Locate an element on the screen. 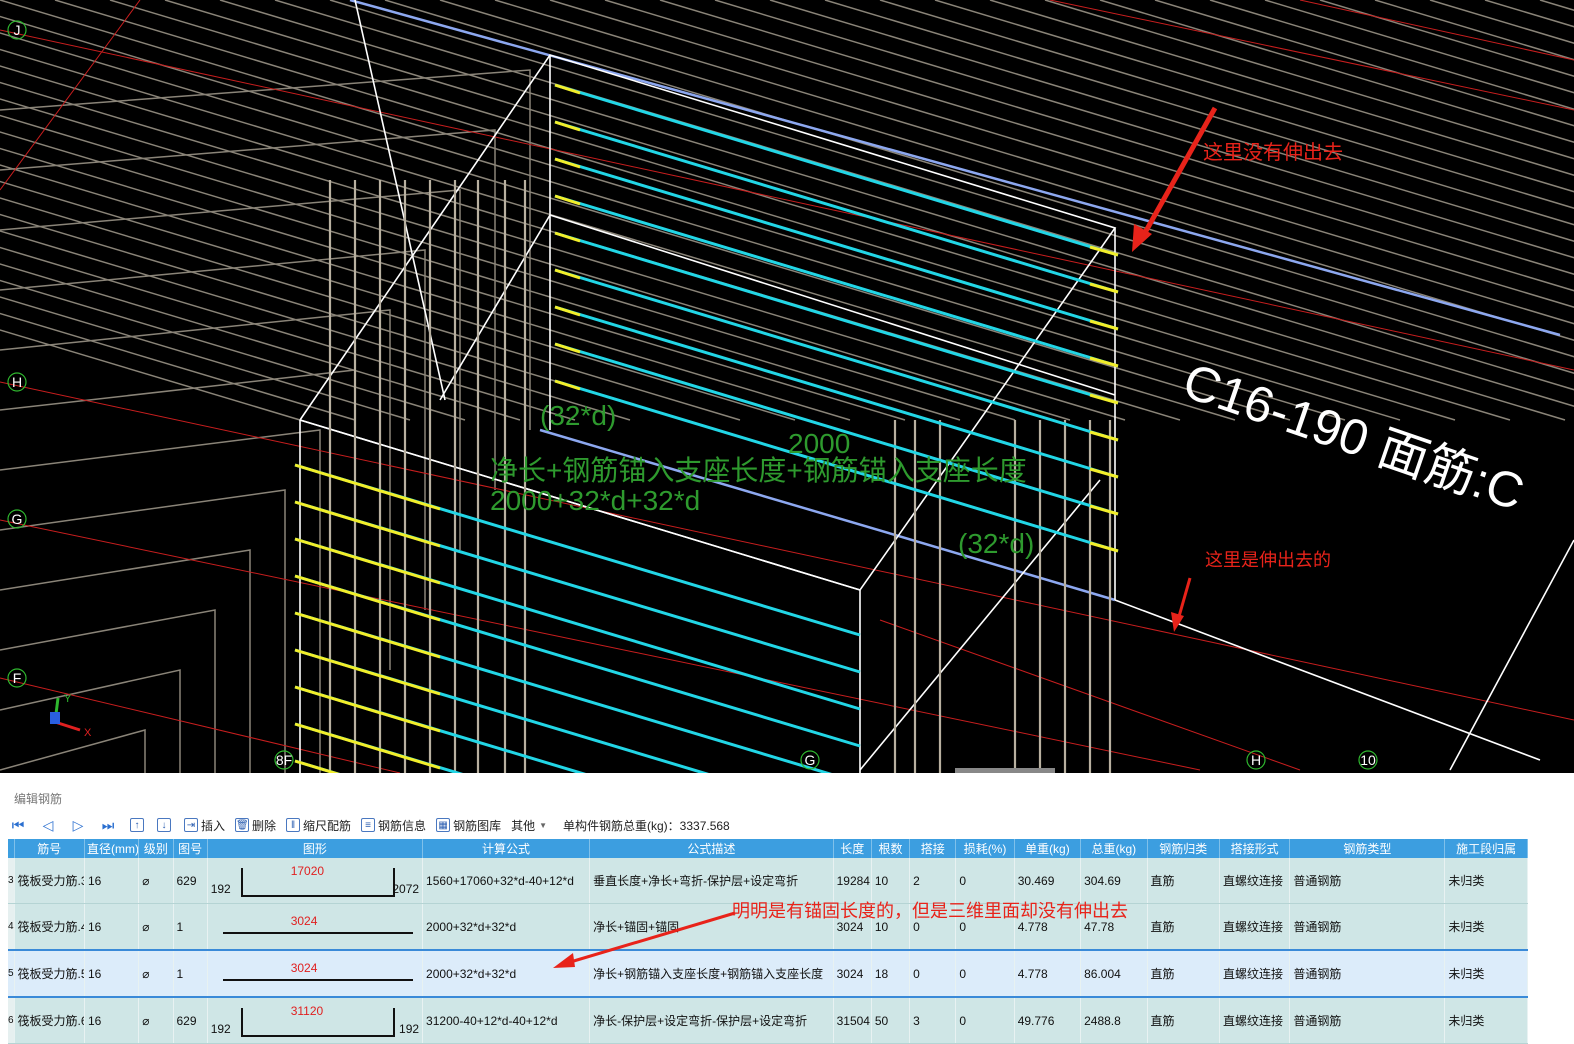 The width and height of the screenshot is (1574, 1044). col-lap-type: 搭接形式 is located at coordinates (1255, 848).